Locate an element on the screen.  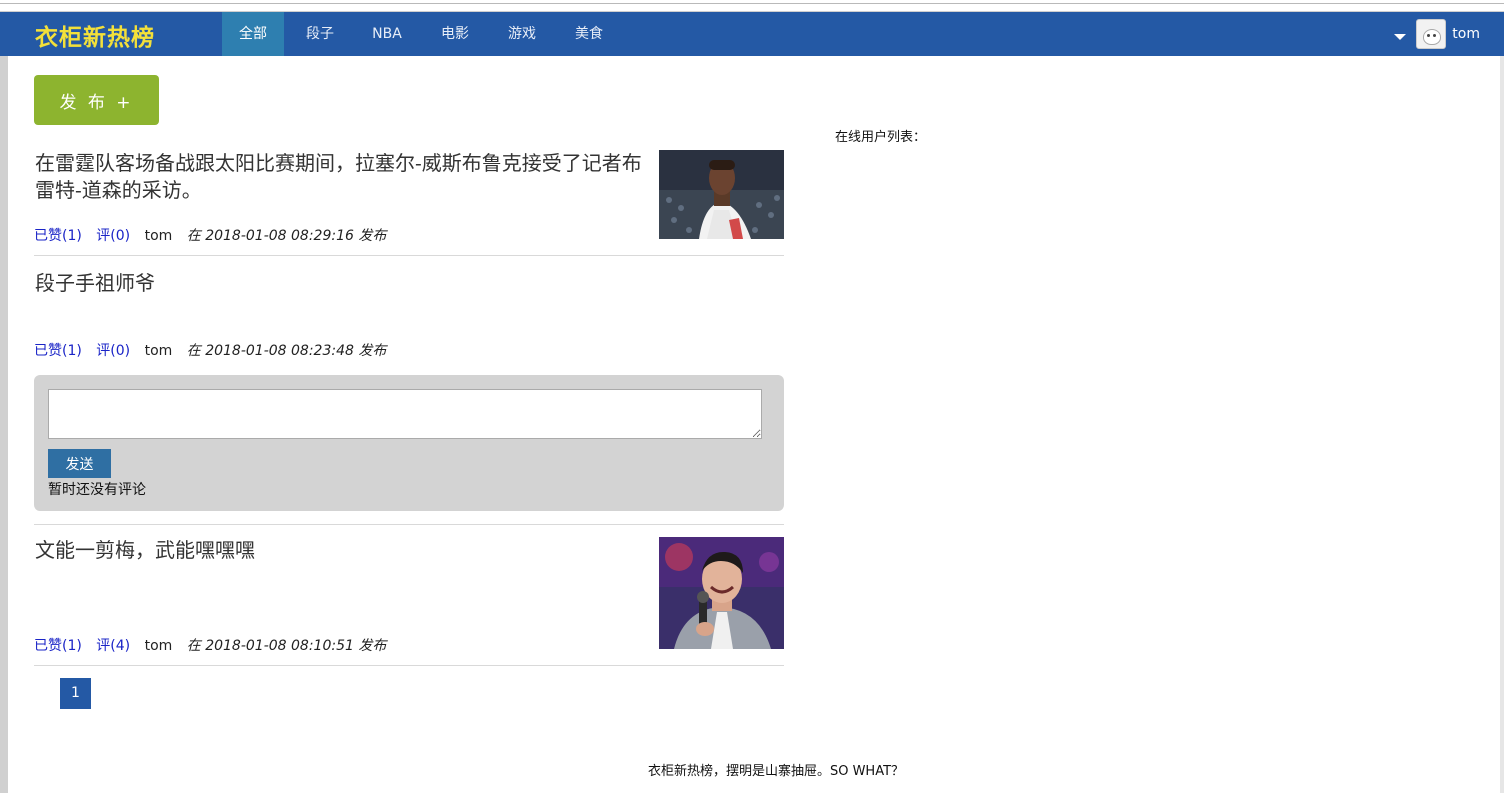
send-comment-button: 发送 is located at coordinates (79, 463).